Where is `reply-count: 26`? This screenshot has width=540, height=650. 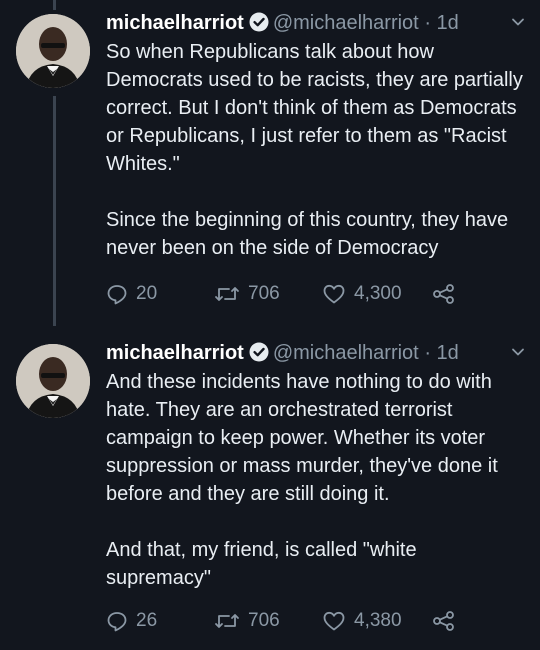 reply-count: 26 is located at coordinates (147, 620).